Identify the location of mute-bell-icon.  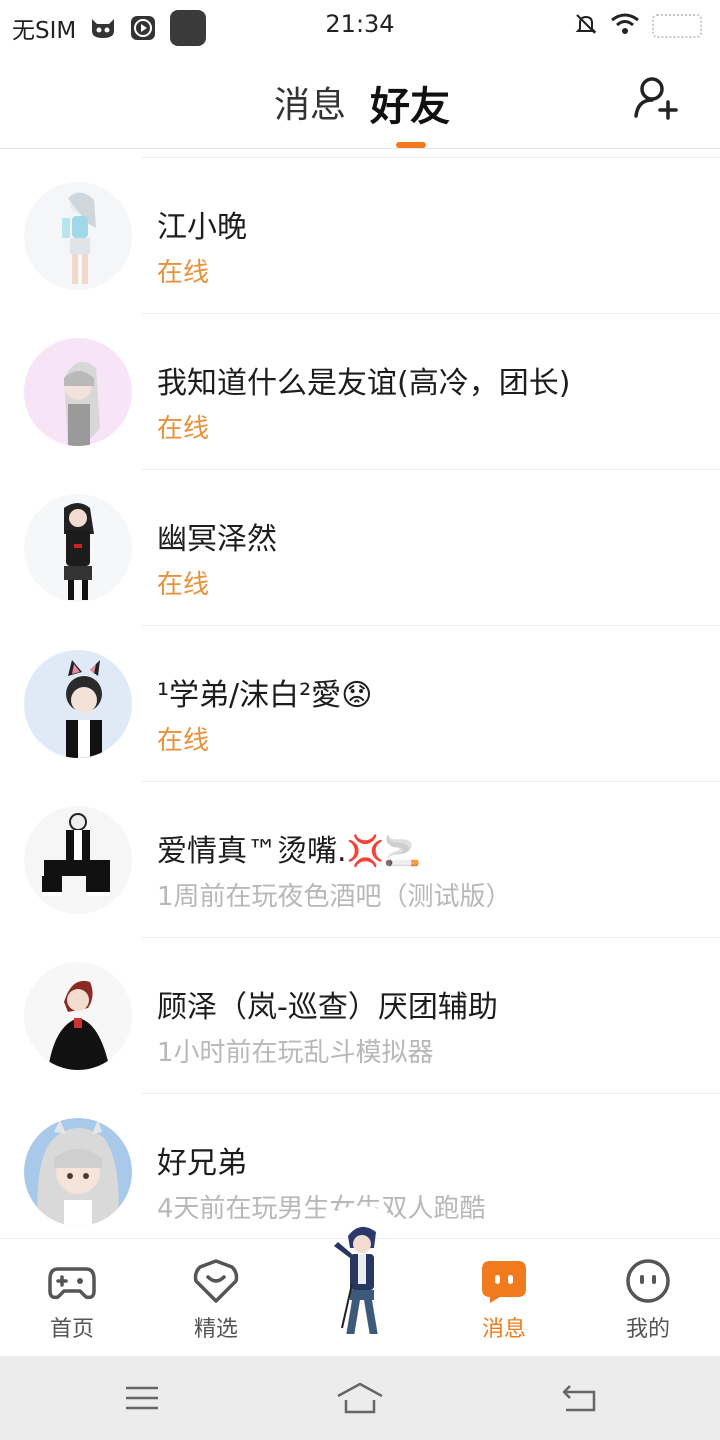
(586, 26).